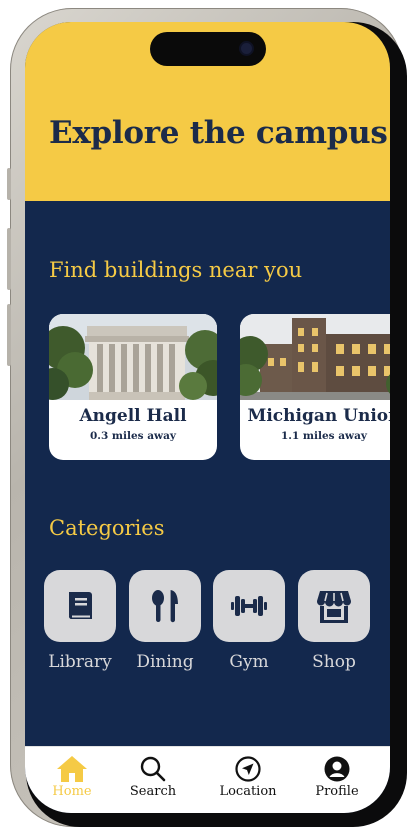 This screenshot has height=831, width=413. Describe the element at coordinates (334, 662) in the screenshot. I see `category-shop-label: Shop` at that location.